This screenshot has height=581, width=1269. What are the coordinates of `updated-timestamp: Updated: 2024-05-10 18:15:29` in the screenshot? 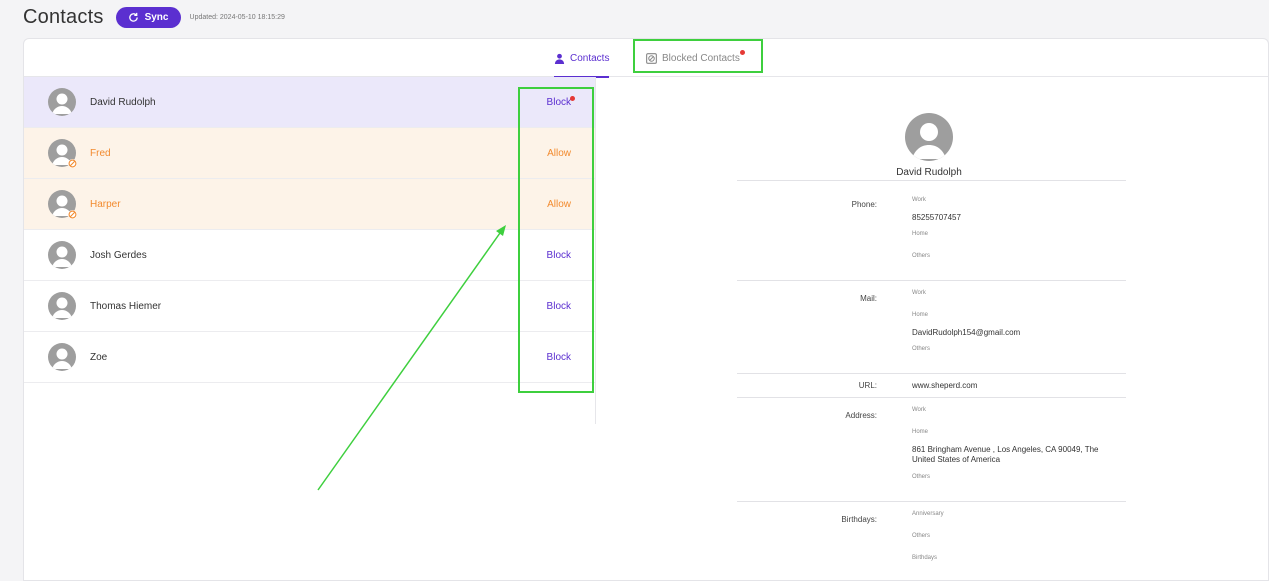 It's located at (237, 17).